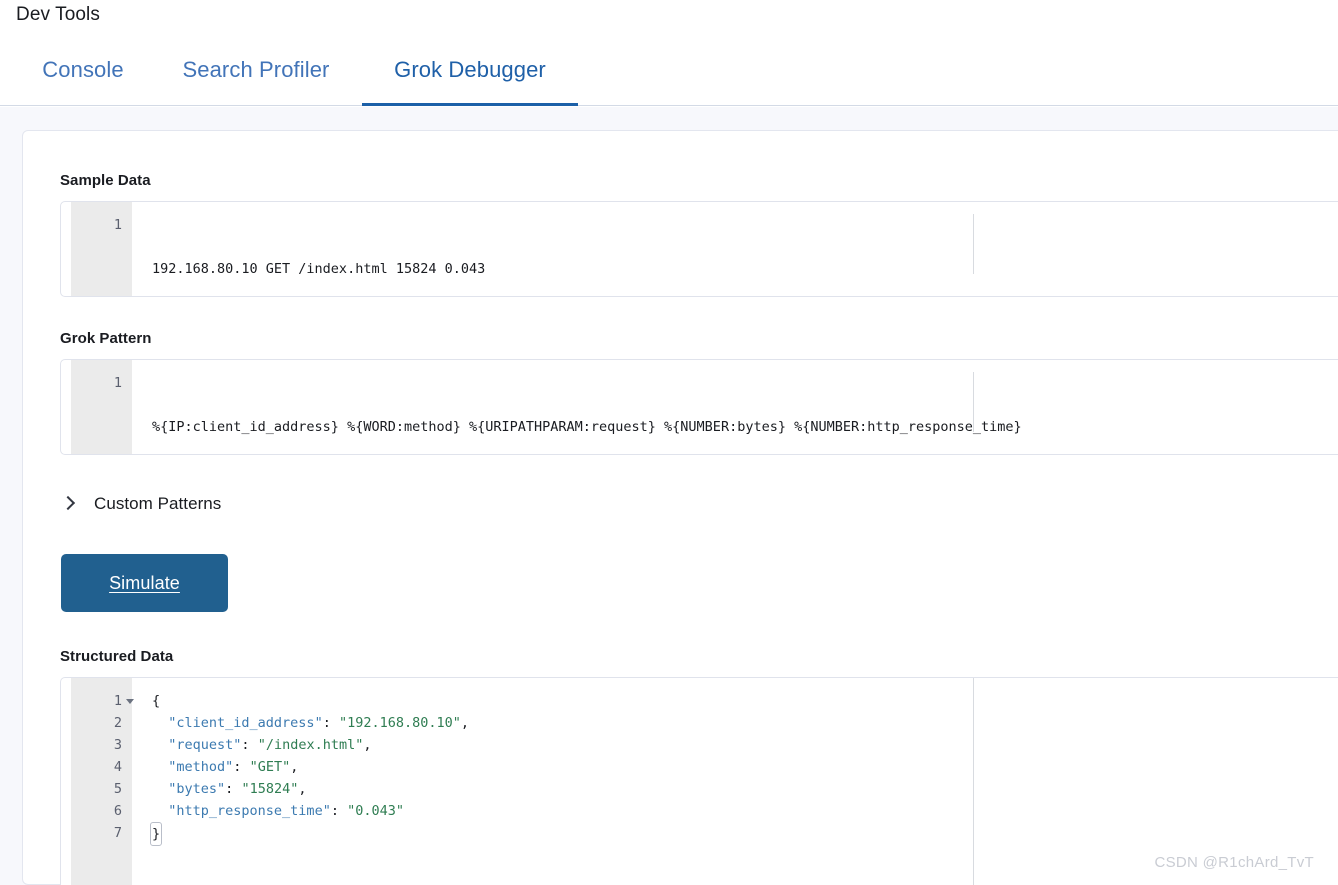  I want to click on simulate-button: Simulate, so click(144, 583).